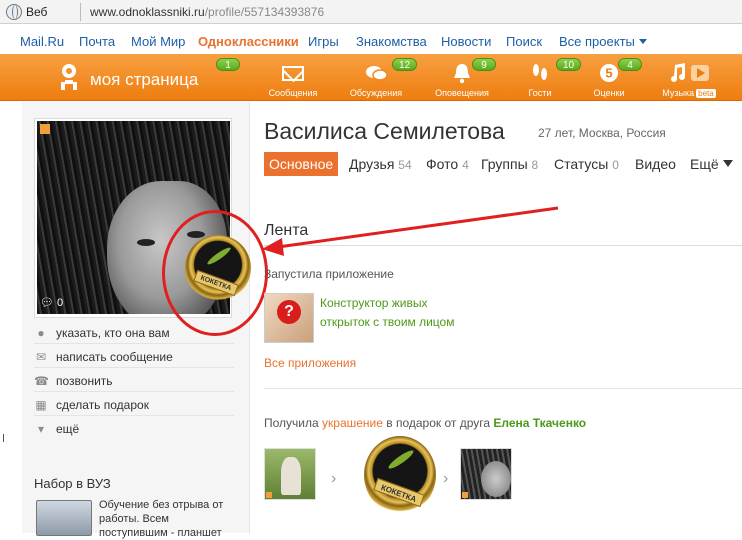 This screenshot has height=540, width=742. I want to click on toolbar-notifications-label: Оповещения, so click(462, 93).